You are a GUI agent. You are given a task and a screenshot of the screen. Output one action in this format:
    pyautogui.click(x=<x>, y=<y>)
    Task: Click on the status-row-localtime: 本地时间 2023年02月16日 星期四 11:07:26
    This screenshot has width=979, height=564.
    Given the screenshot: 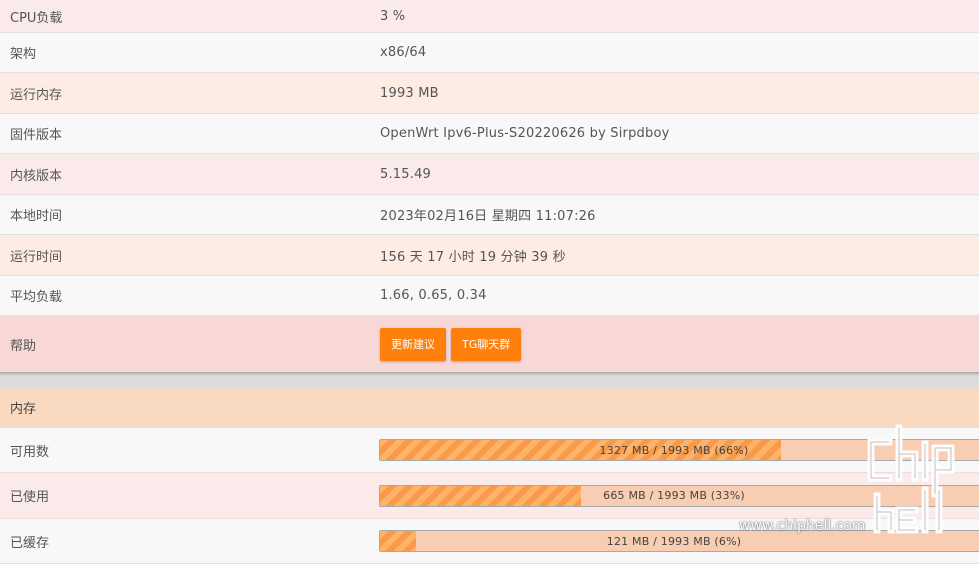 What is the action you would take?
    pyautogui.click(x=489, y=215)
    